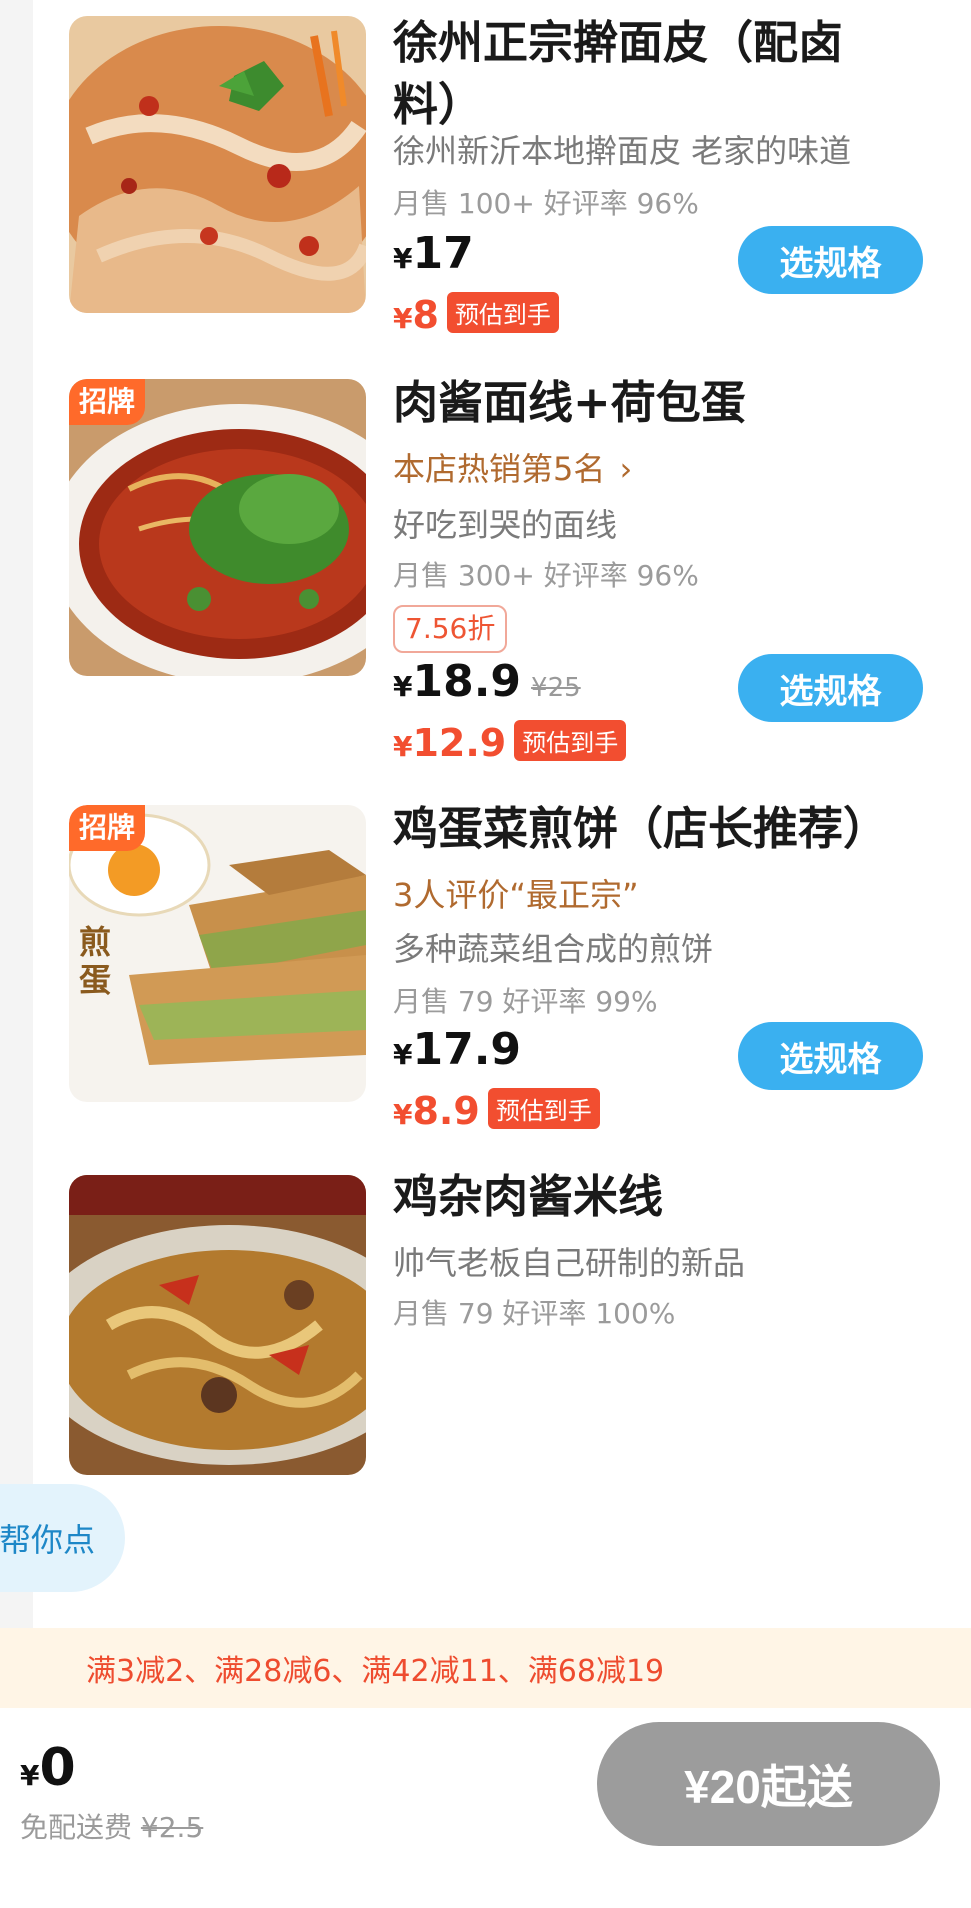 The width and height of the screenshot is (971, 1908). I want to click on item-price: ¥17.9, so click(457, 1049).